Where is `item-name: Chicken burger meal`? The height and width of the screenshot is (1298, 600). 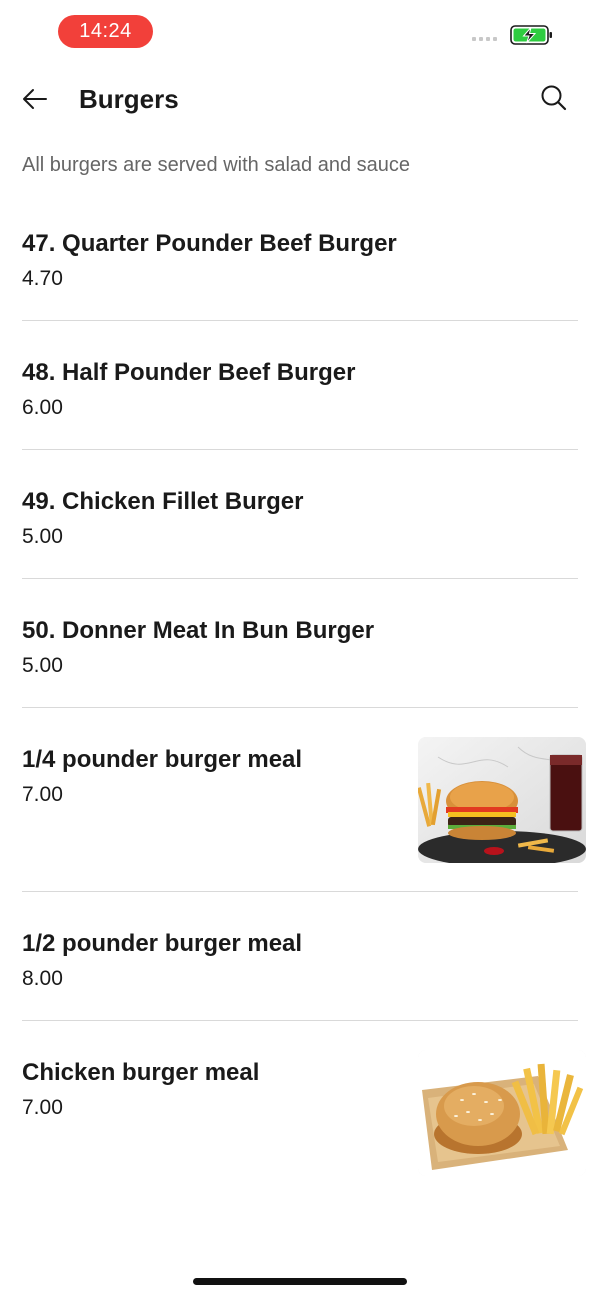 item-name: Chicken burger meal is located at coordinates (141, 1072).